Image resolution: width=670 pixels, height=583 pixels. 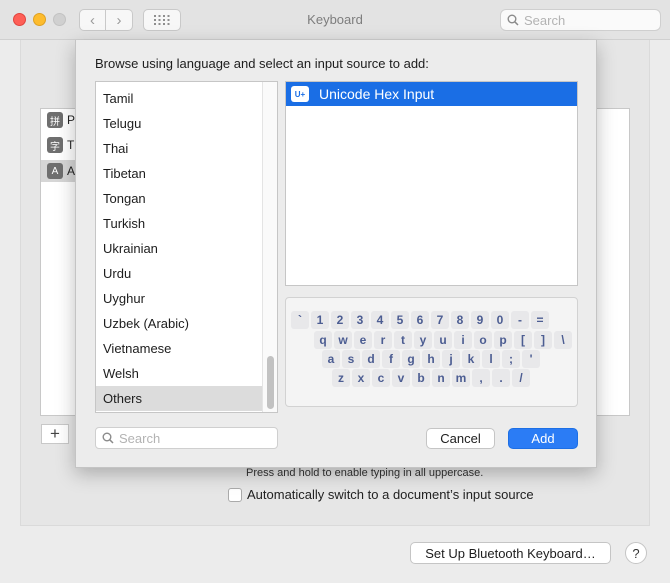 What do you see at coordinates (503, 340) in the screenshot?
I see `keyboard-key: p` at bounding box center [503, 340].